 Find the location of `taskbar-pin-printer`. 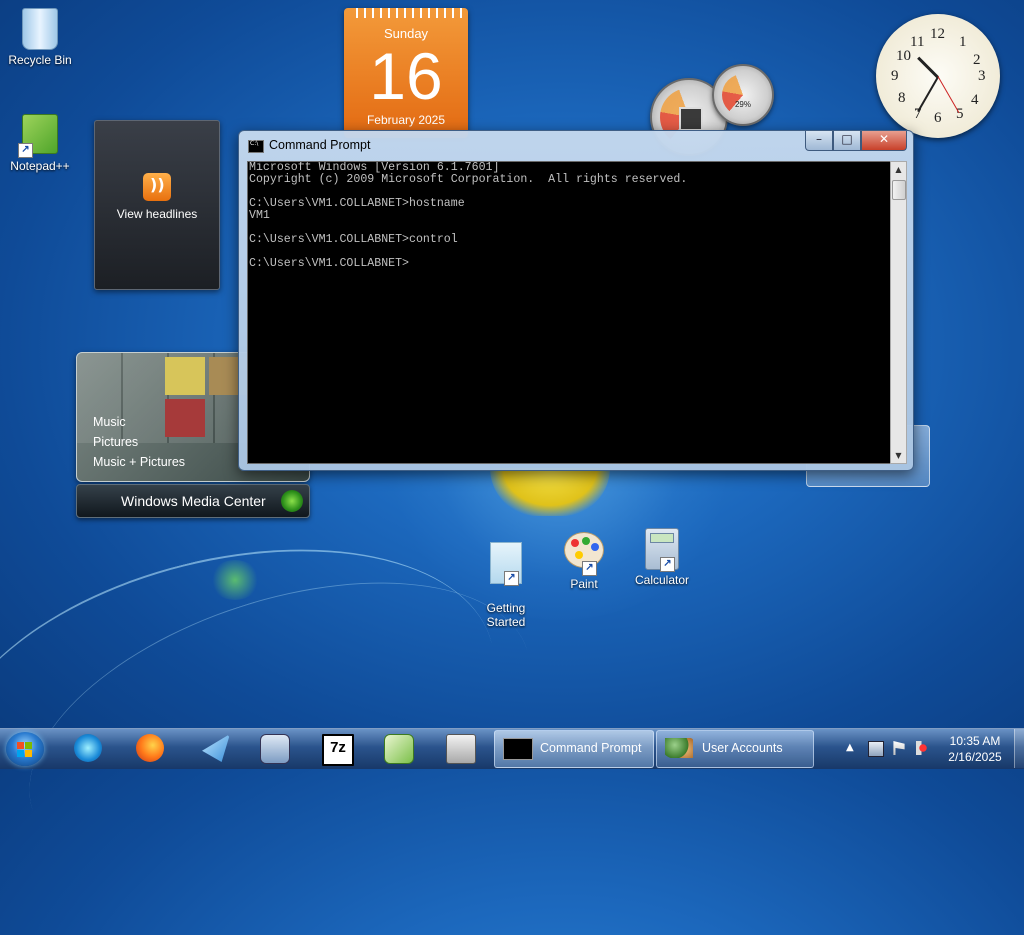

taskbar-pin-printer is located at coordinates (460, 749).